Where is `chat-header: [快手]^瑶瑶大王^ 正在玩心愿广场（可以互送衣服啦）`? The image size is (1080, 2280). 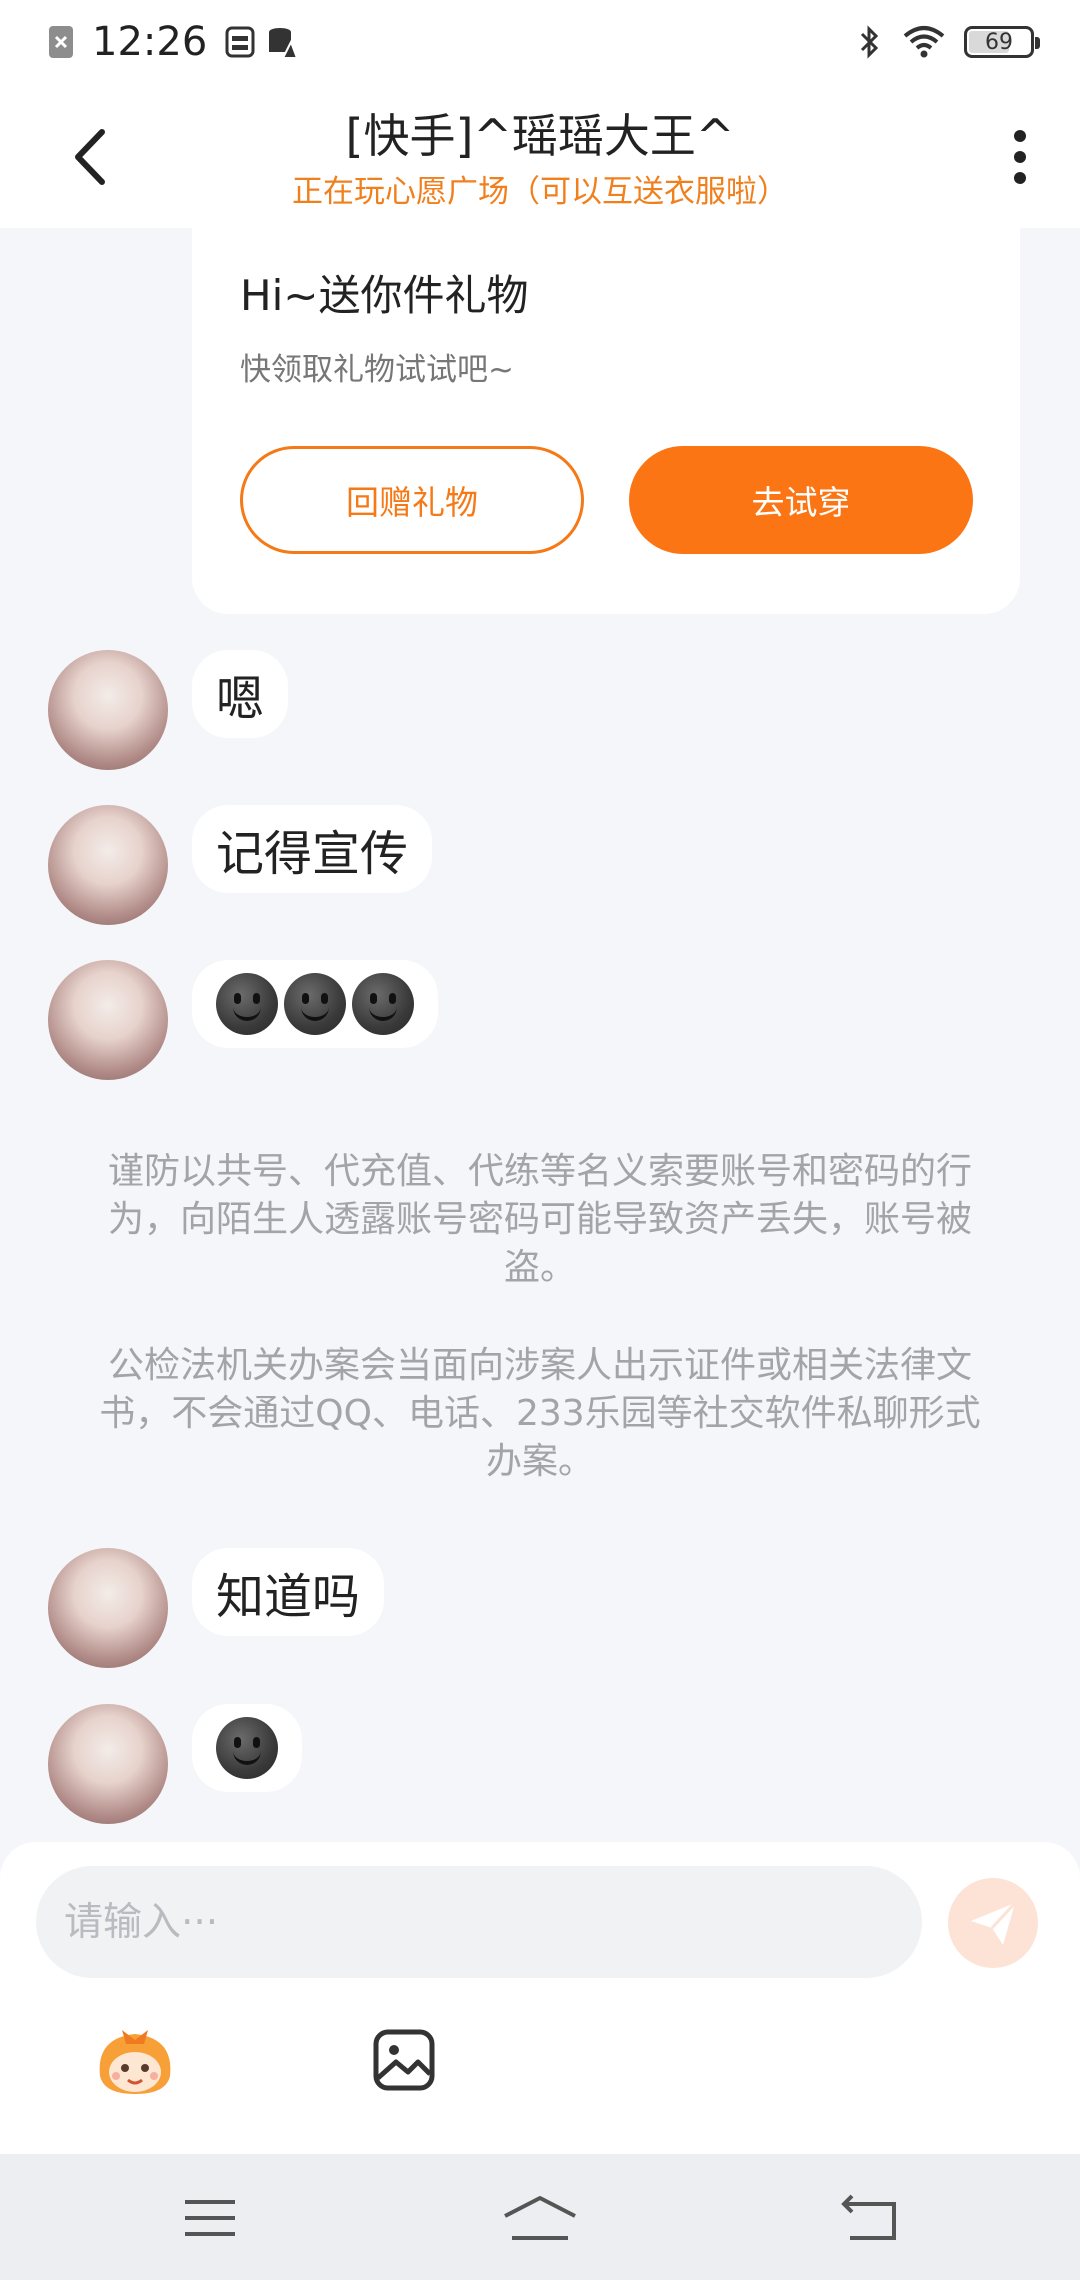
chat-header: [快手]^瑶瑶大王^ 正在玩心愿广场（可以互送衣服啦） is located at coordinates (540, 156).